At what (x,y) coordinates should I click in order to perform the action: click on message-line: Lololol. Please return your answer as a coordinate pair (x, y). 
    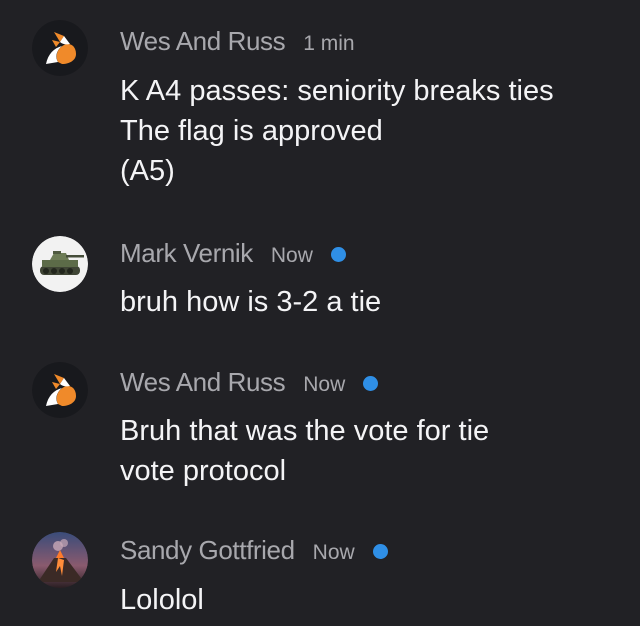
    Looking at the image, I should click on (162, 600).